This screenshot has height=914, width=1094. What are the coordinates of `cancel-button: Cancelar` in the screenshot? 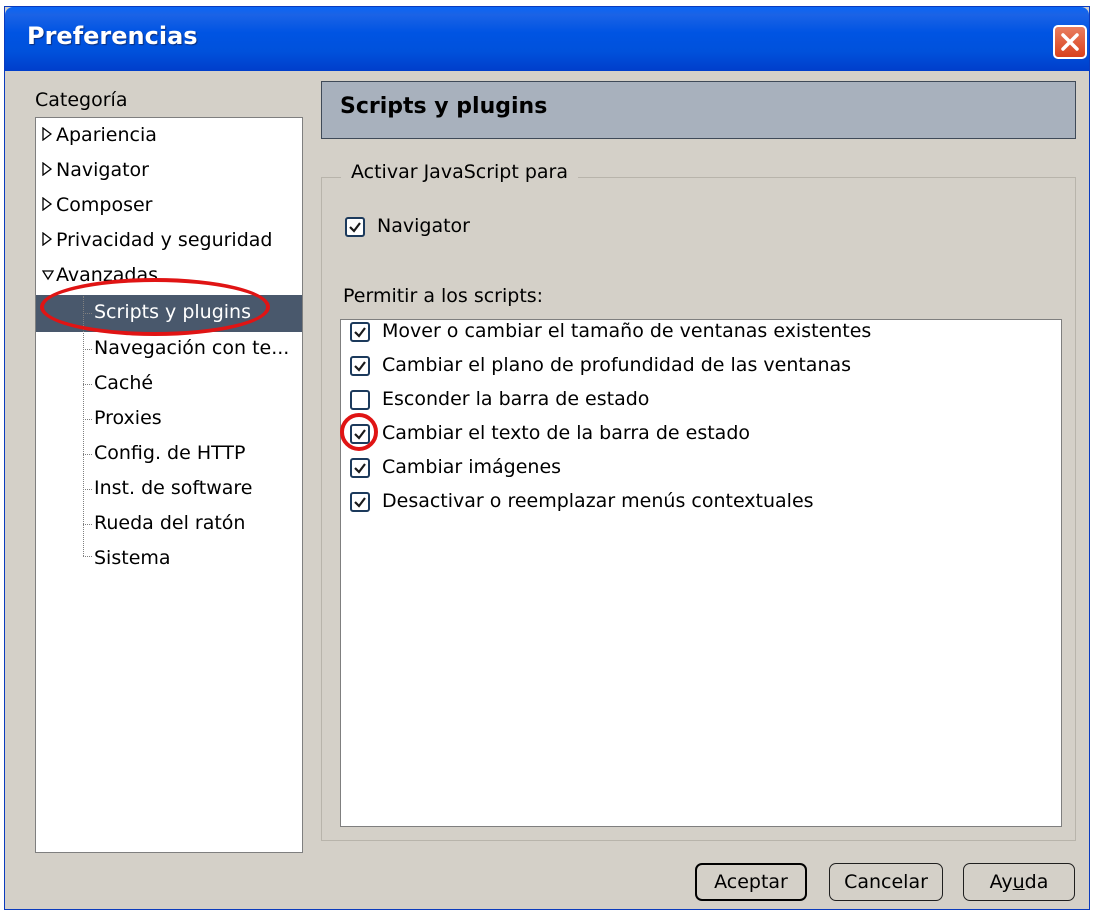 It's located at (886, 882).